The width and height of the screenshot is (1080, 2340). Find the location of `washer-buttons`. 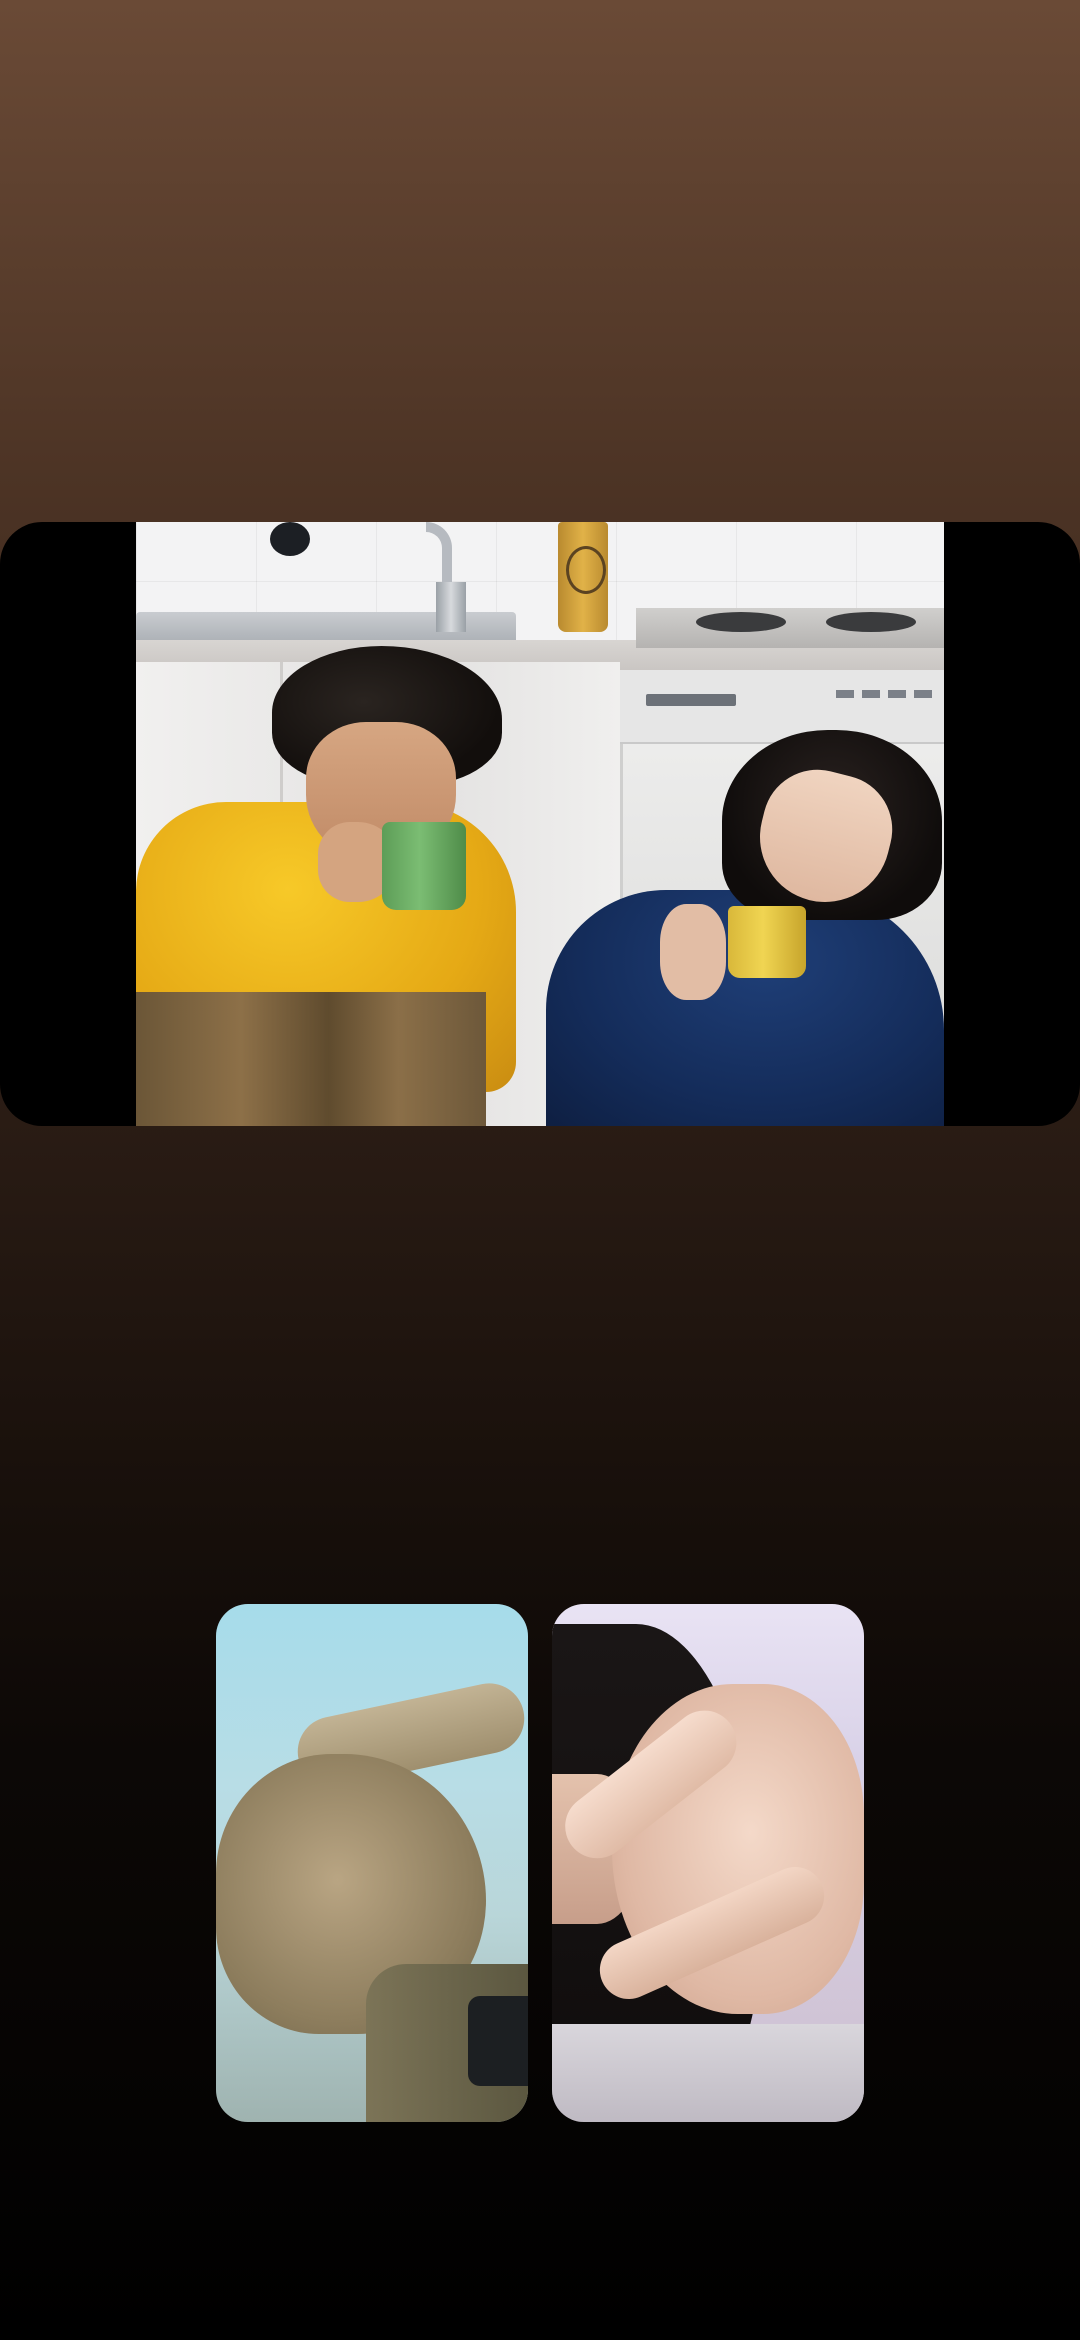

washer-buttons is located at coordinates (886, 694).